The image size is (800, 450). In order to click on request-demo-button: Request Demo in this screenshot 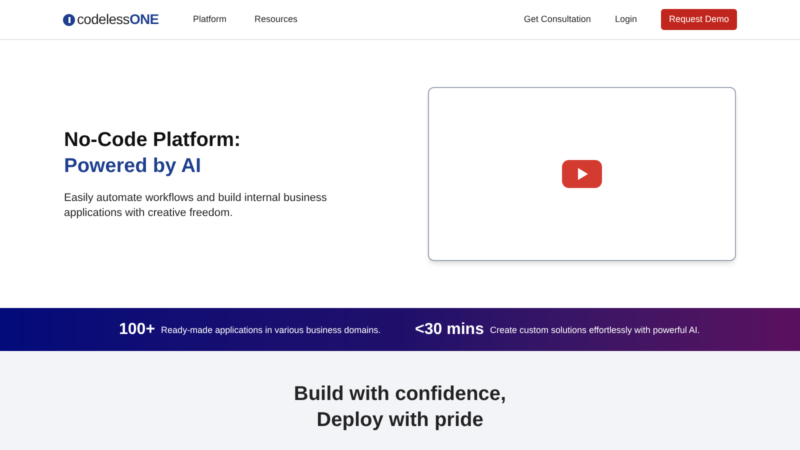, I will do `click(698, 19)`.